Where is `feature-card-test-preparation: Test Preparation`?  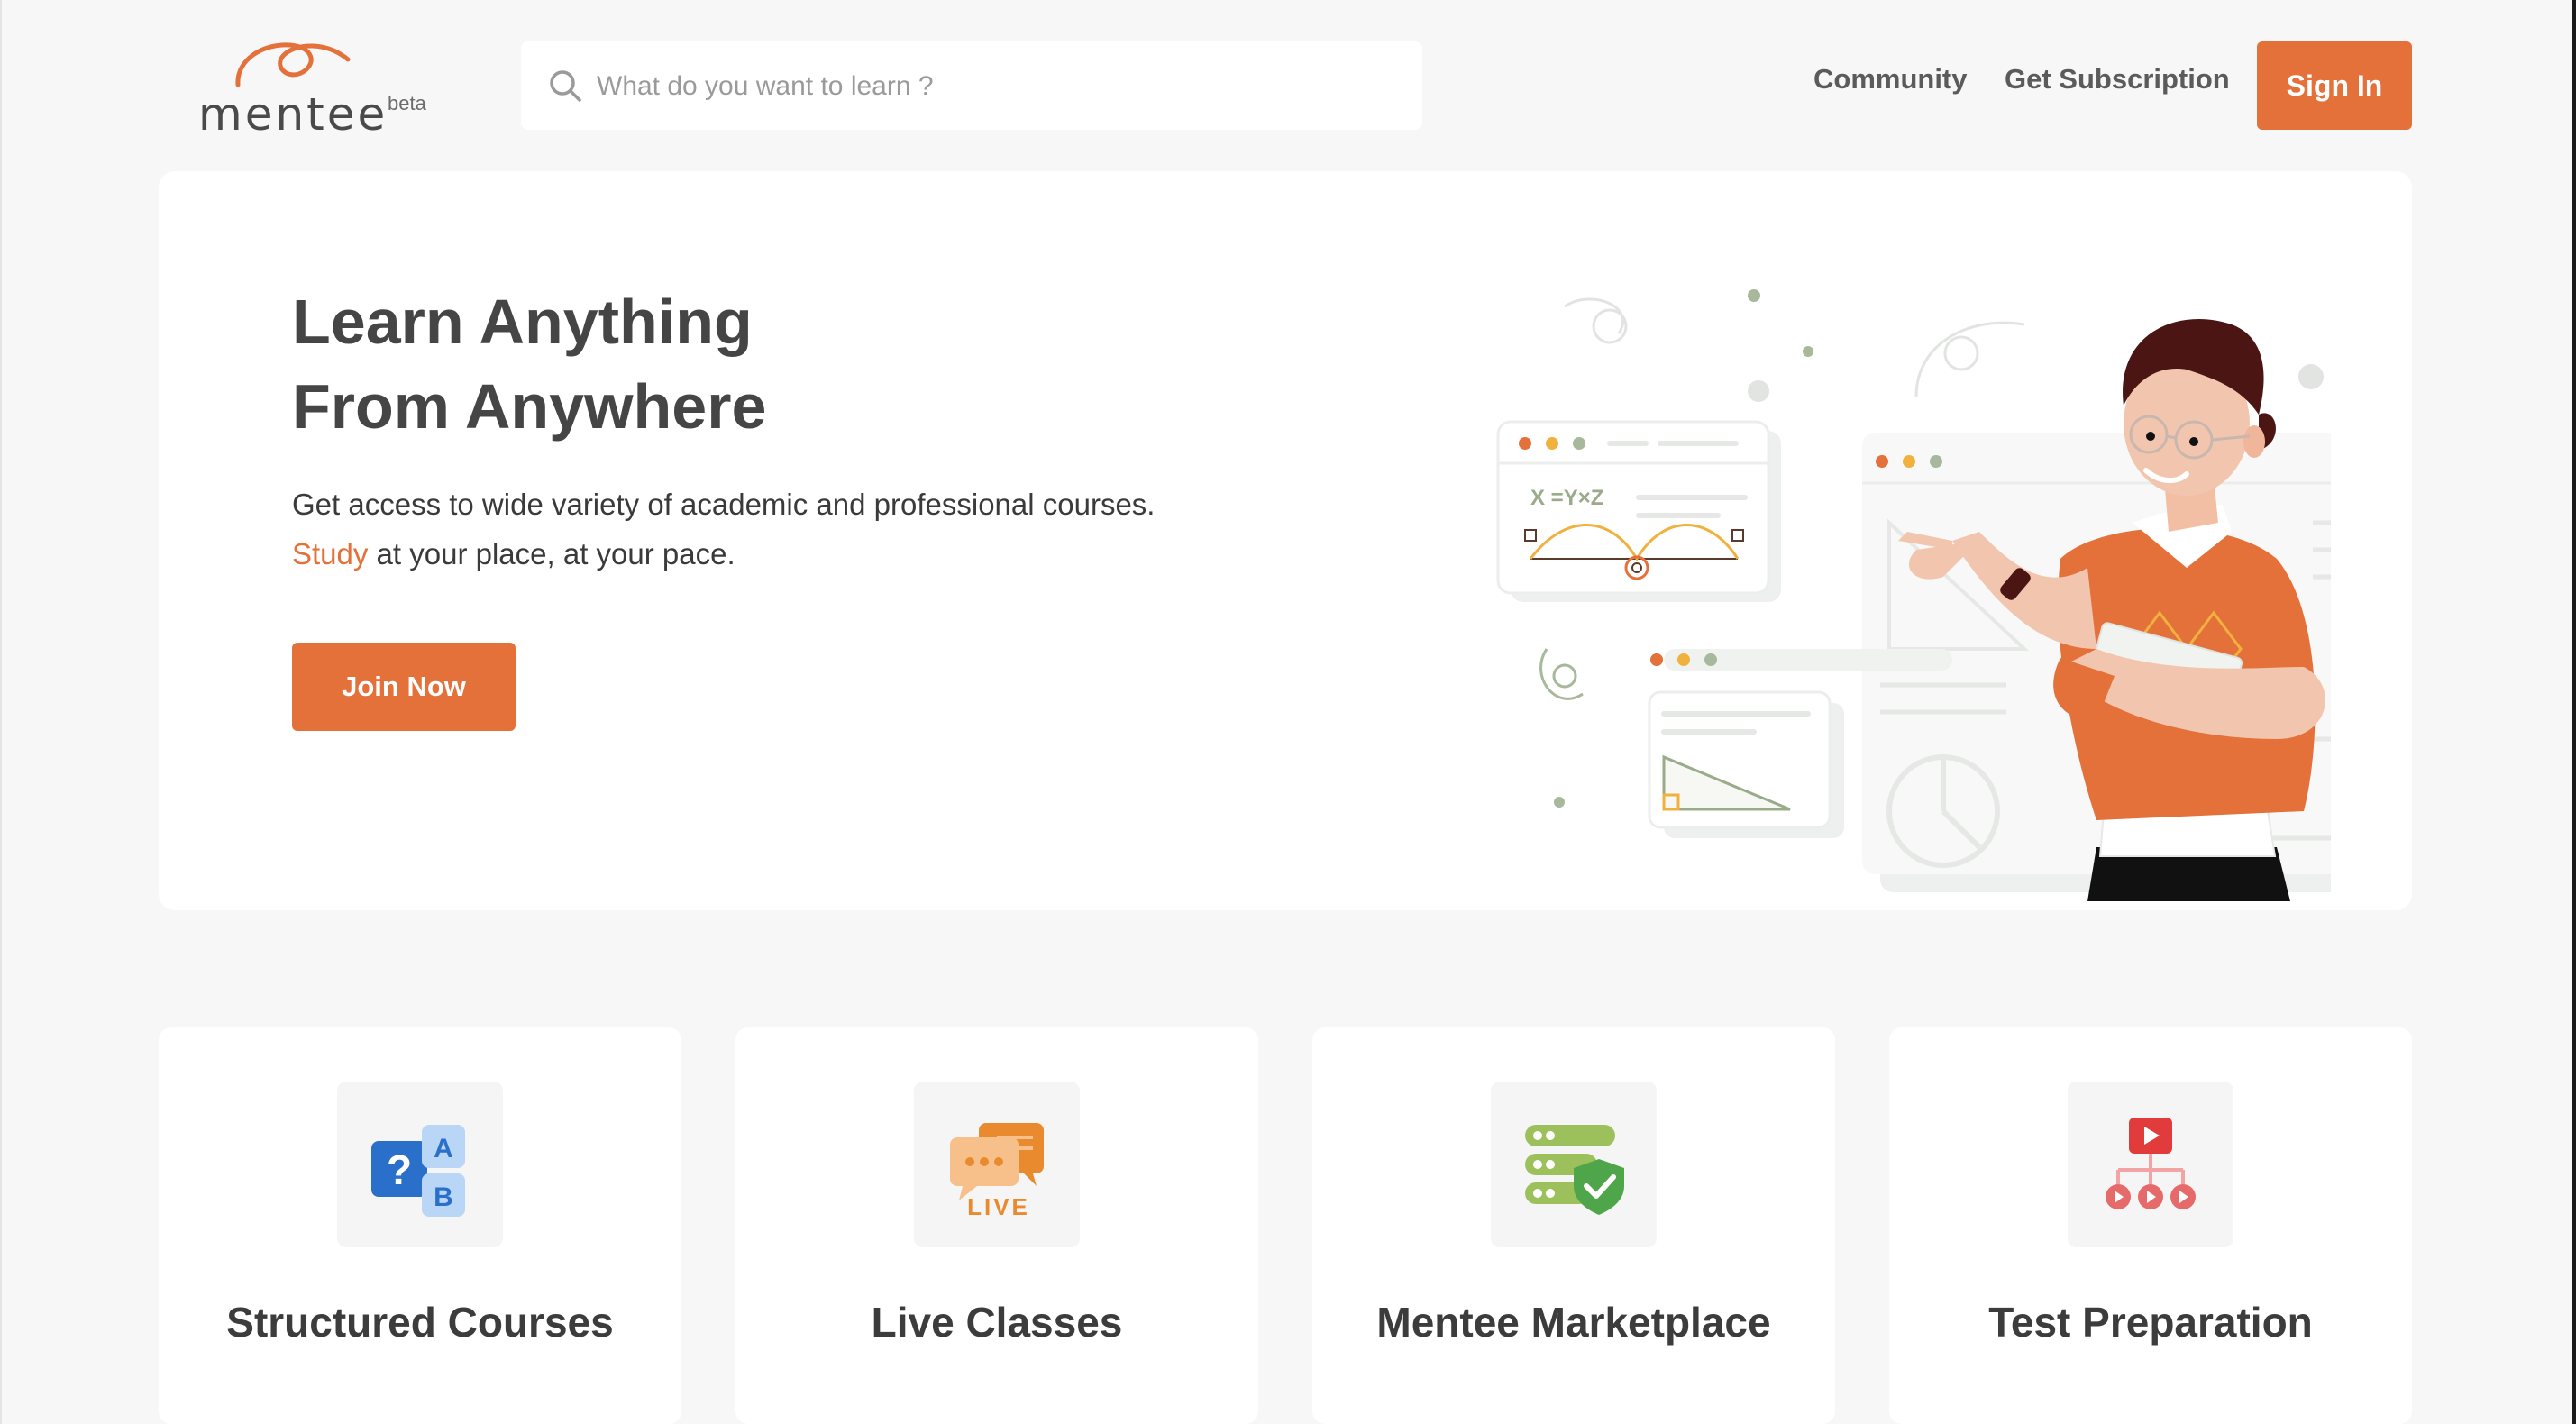
feature-card-test-preparation: Test Preparation is located at coordinates (2150, 1225).